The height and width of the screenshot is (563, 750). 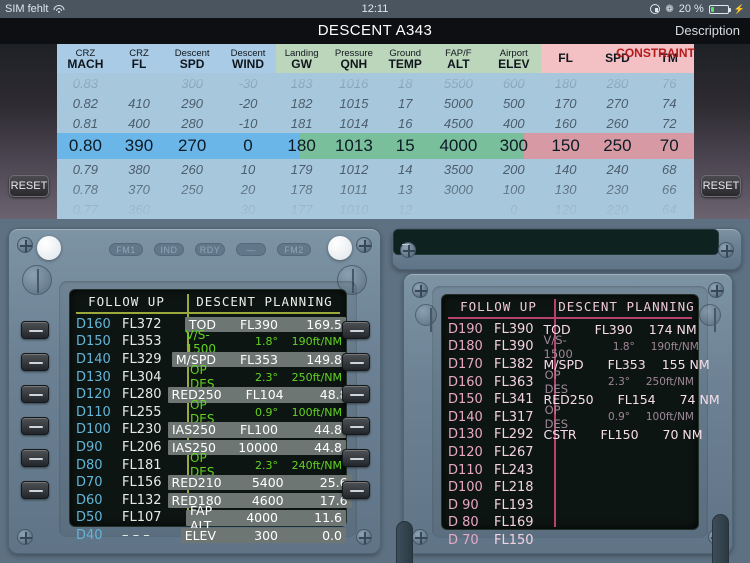 I want to click on table-cell: 0, so click(x=514, y=209).